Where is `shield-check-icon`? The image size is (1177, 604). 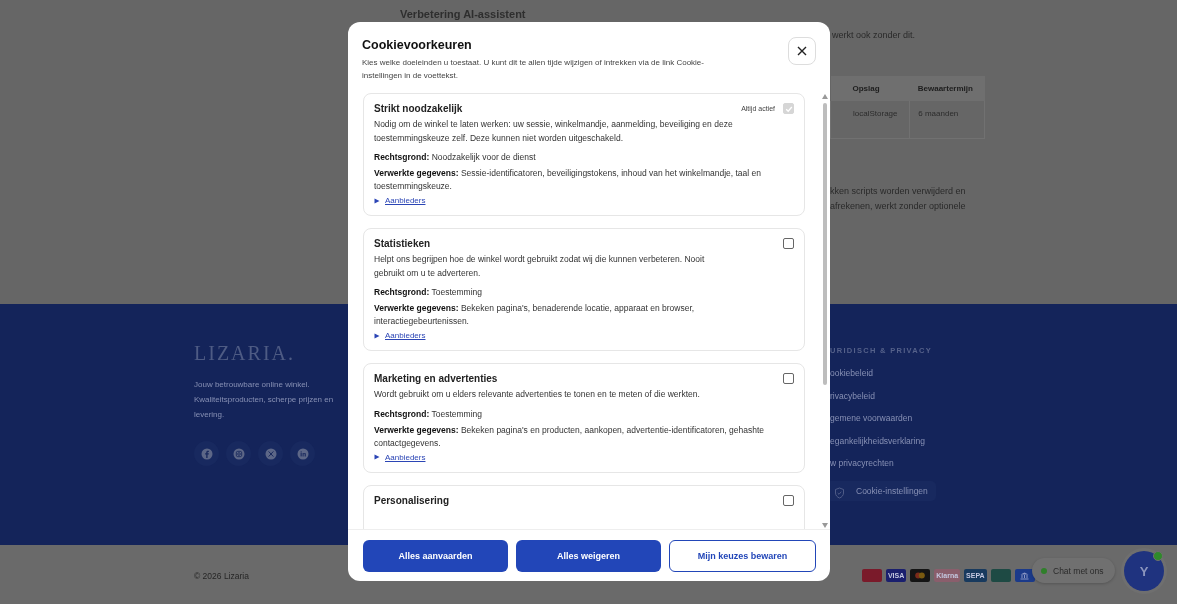
shield-check-icon is located at coordinates (839, 492).